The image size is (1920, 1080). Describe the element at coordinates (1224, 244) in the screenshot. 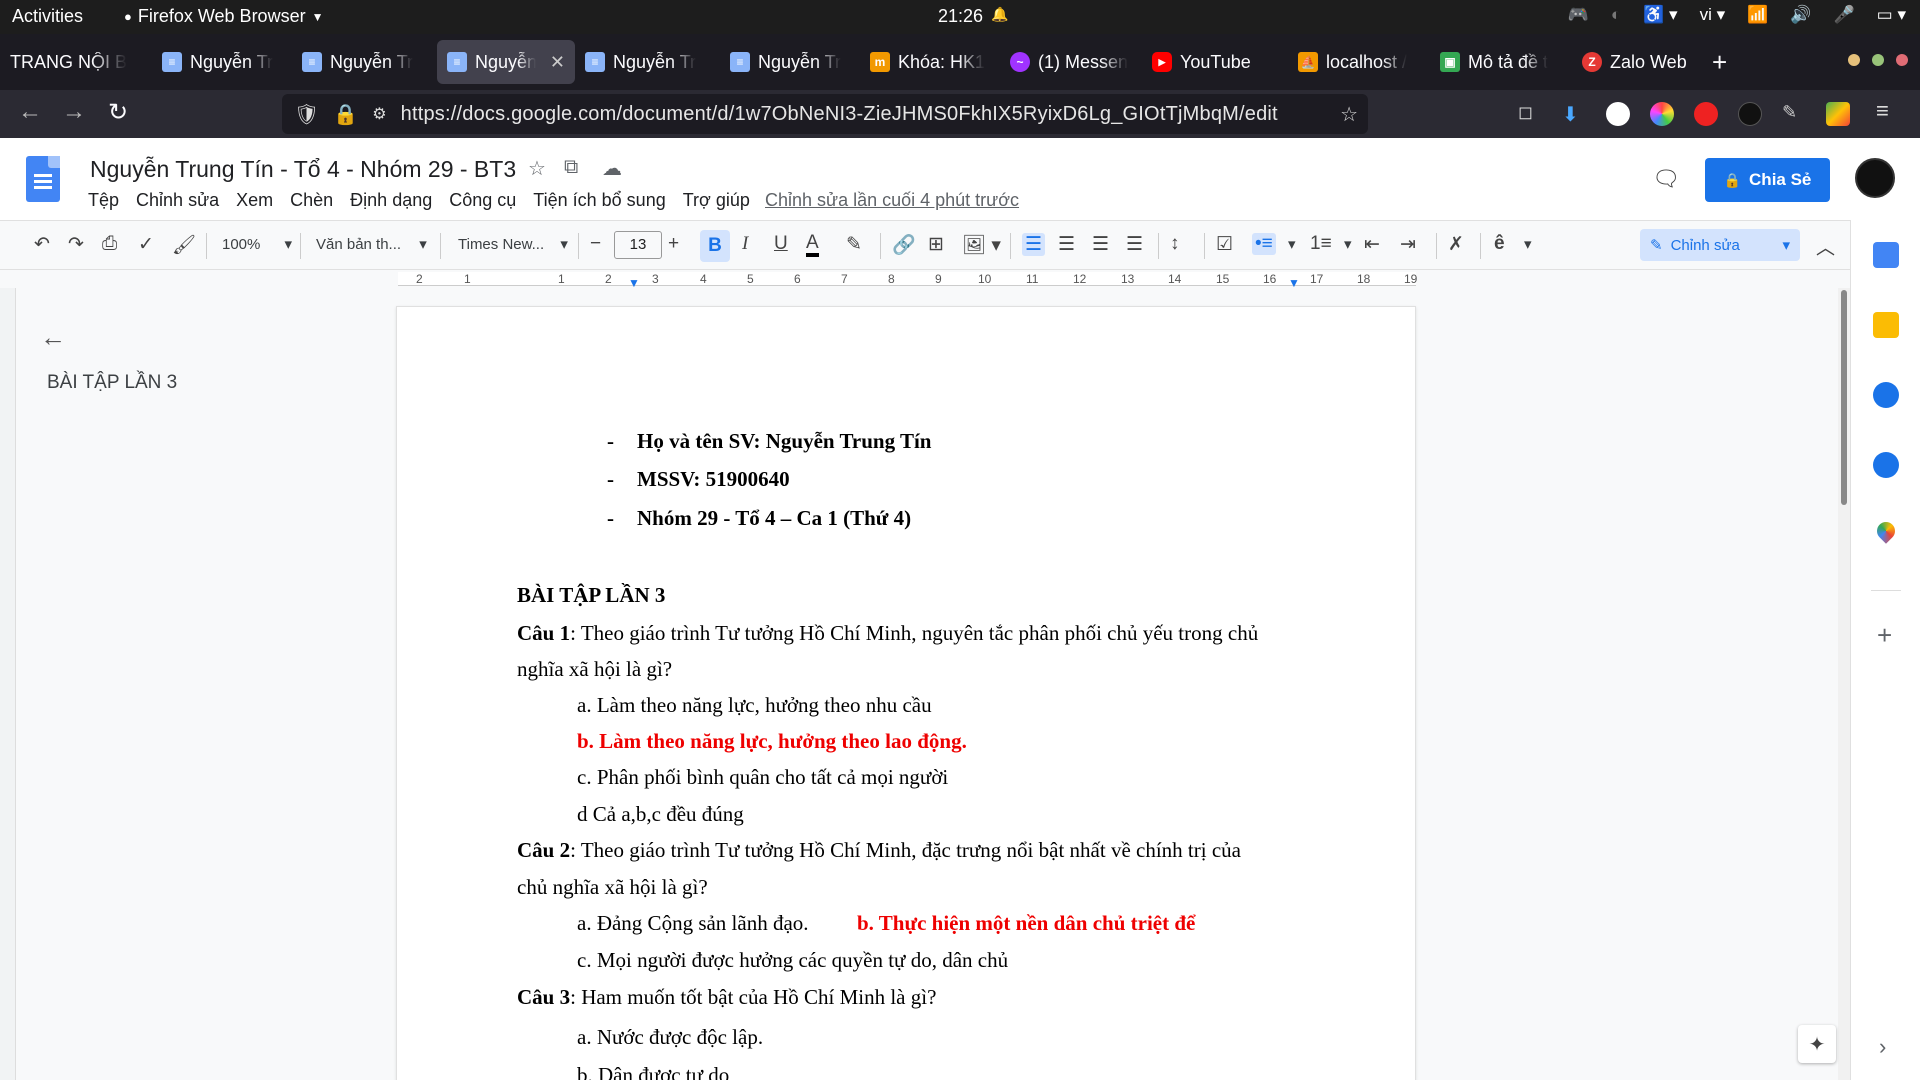

I see `checklist-icon: ☑` at that location.